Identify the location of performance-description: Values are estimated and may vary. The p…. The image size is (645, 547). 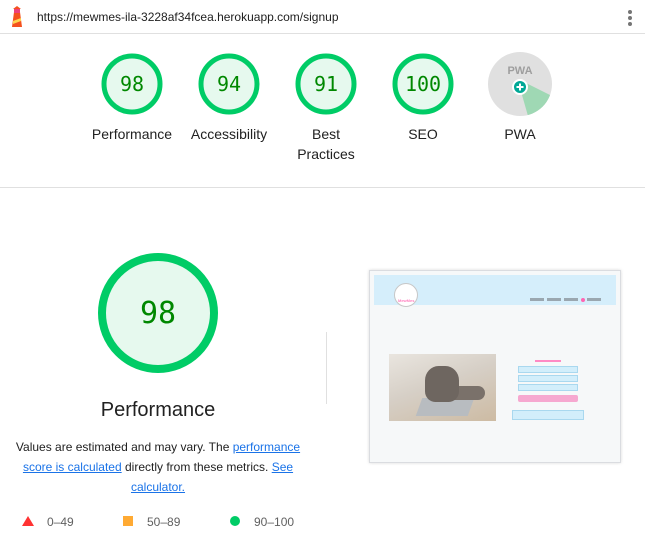
(158, 467).